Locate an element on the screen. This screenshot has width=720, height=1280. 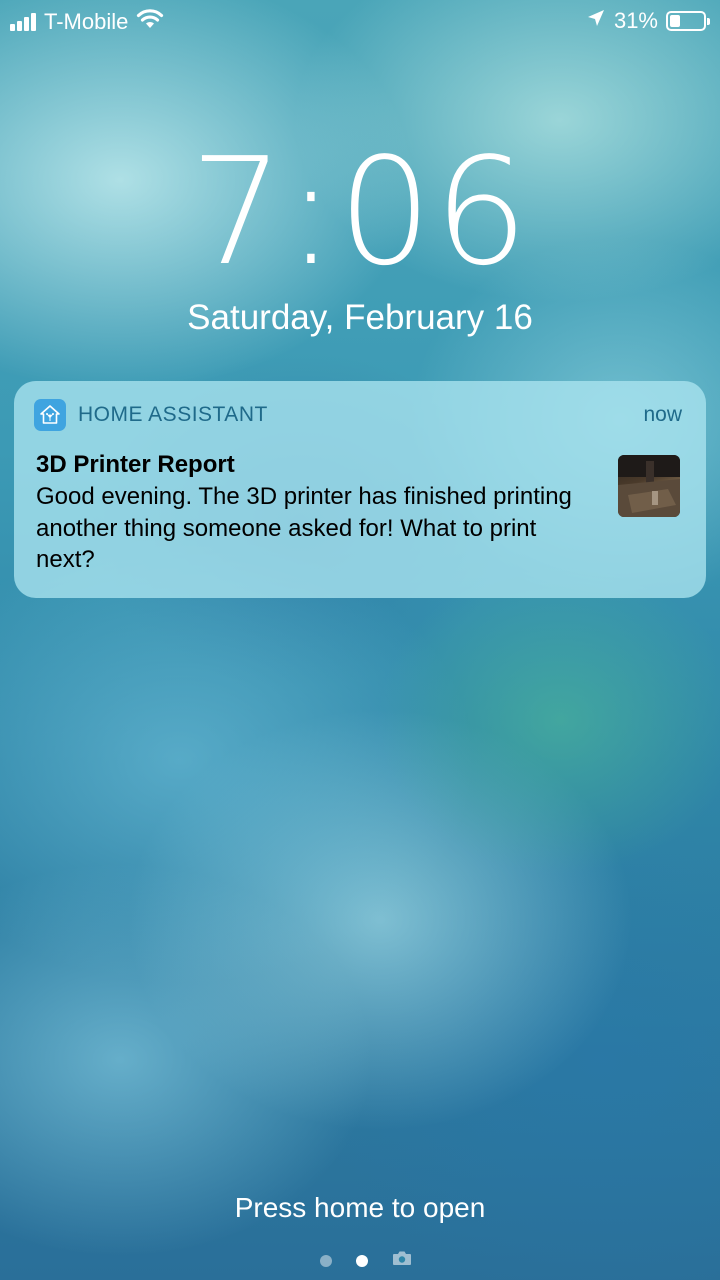
battery-percent: 31% is located at coordinates (635, 20).